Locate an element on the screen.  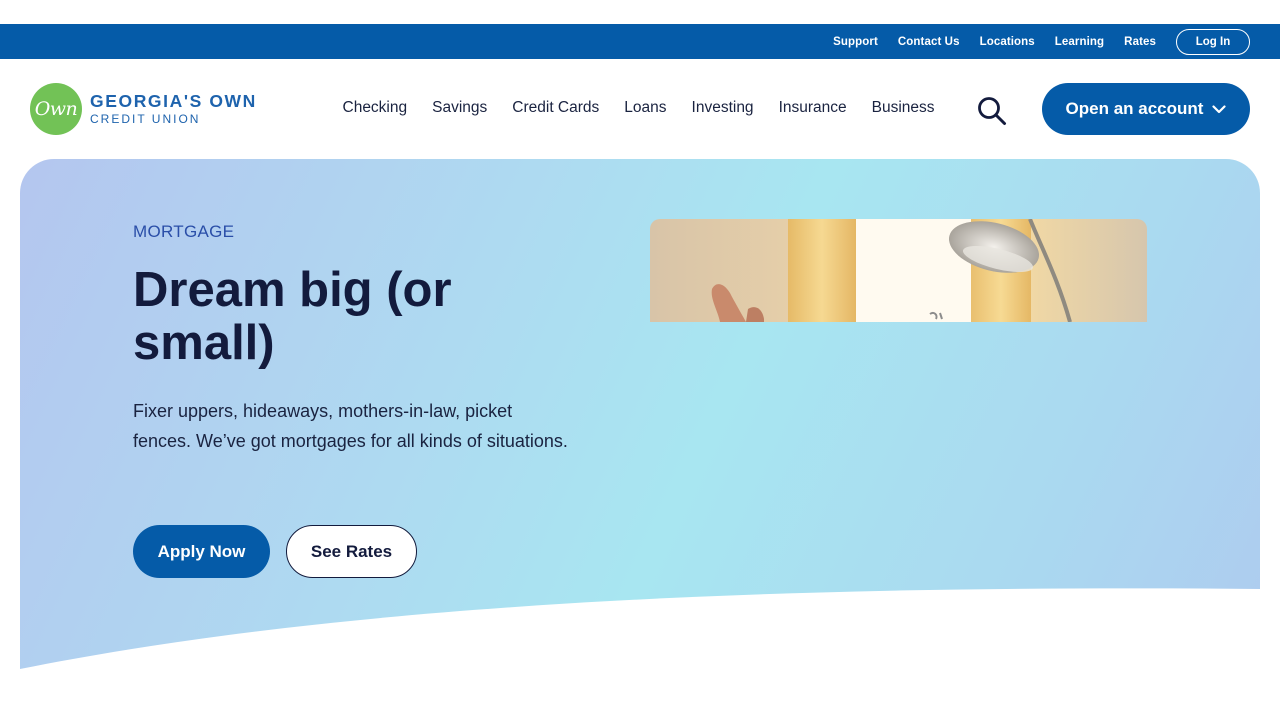
hero-eyebrow: MORTGAGE is located at coordinates (184, 231).